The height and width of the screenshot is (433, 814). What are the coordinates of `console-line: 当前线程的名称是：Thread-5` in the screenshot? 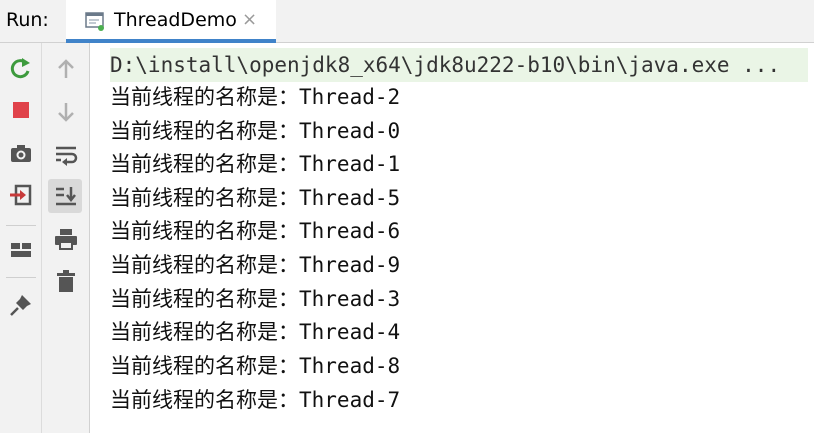 It's located at (255, 198).